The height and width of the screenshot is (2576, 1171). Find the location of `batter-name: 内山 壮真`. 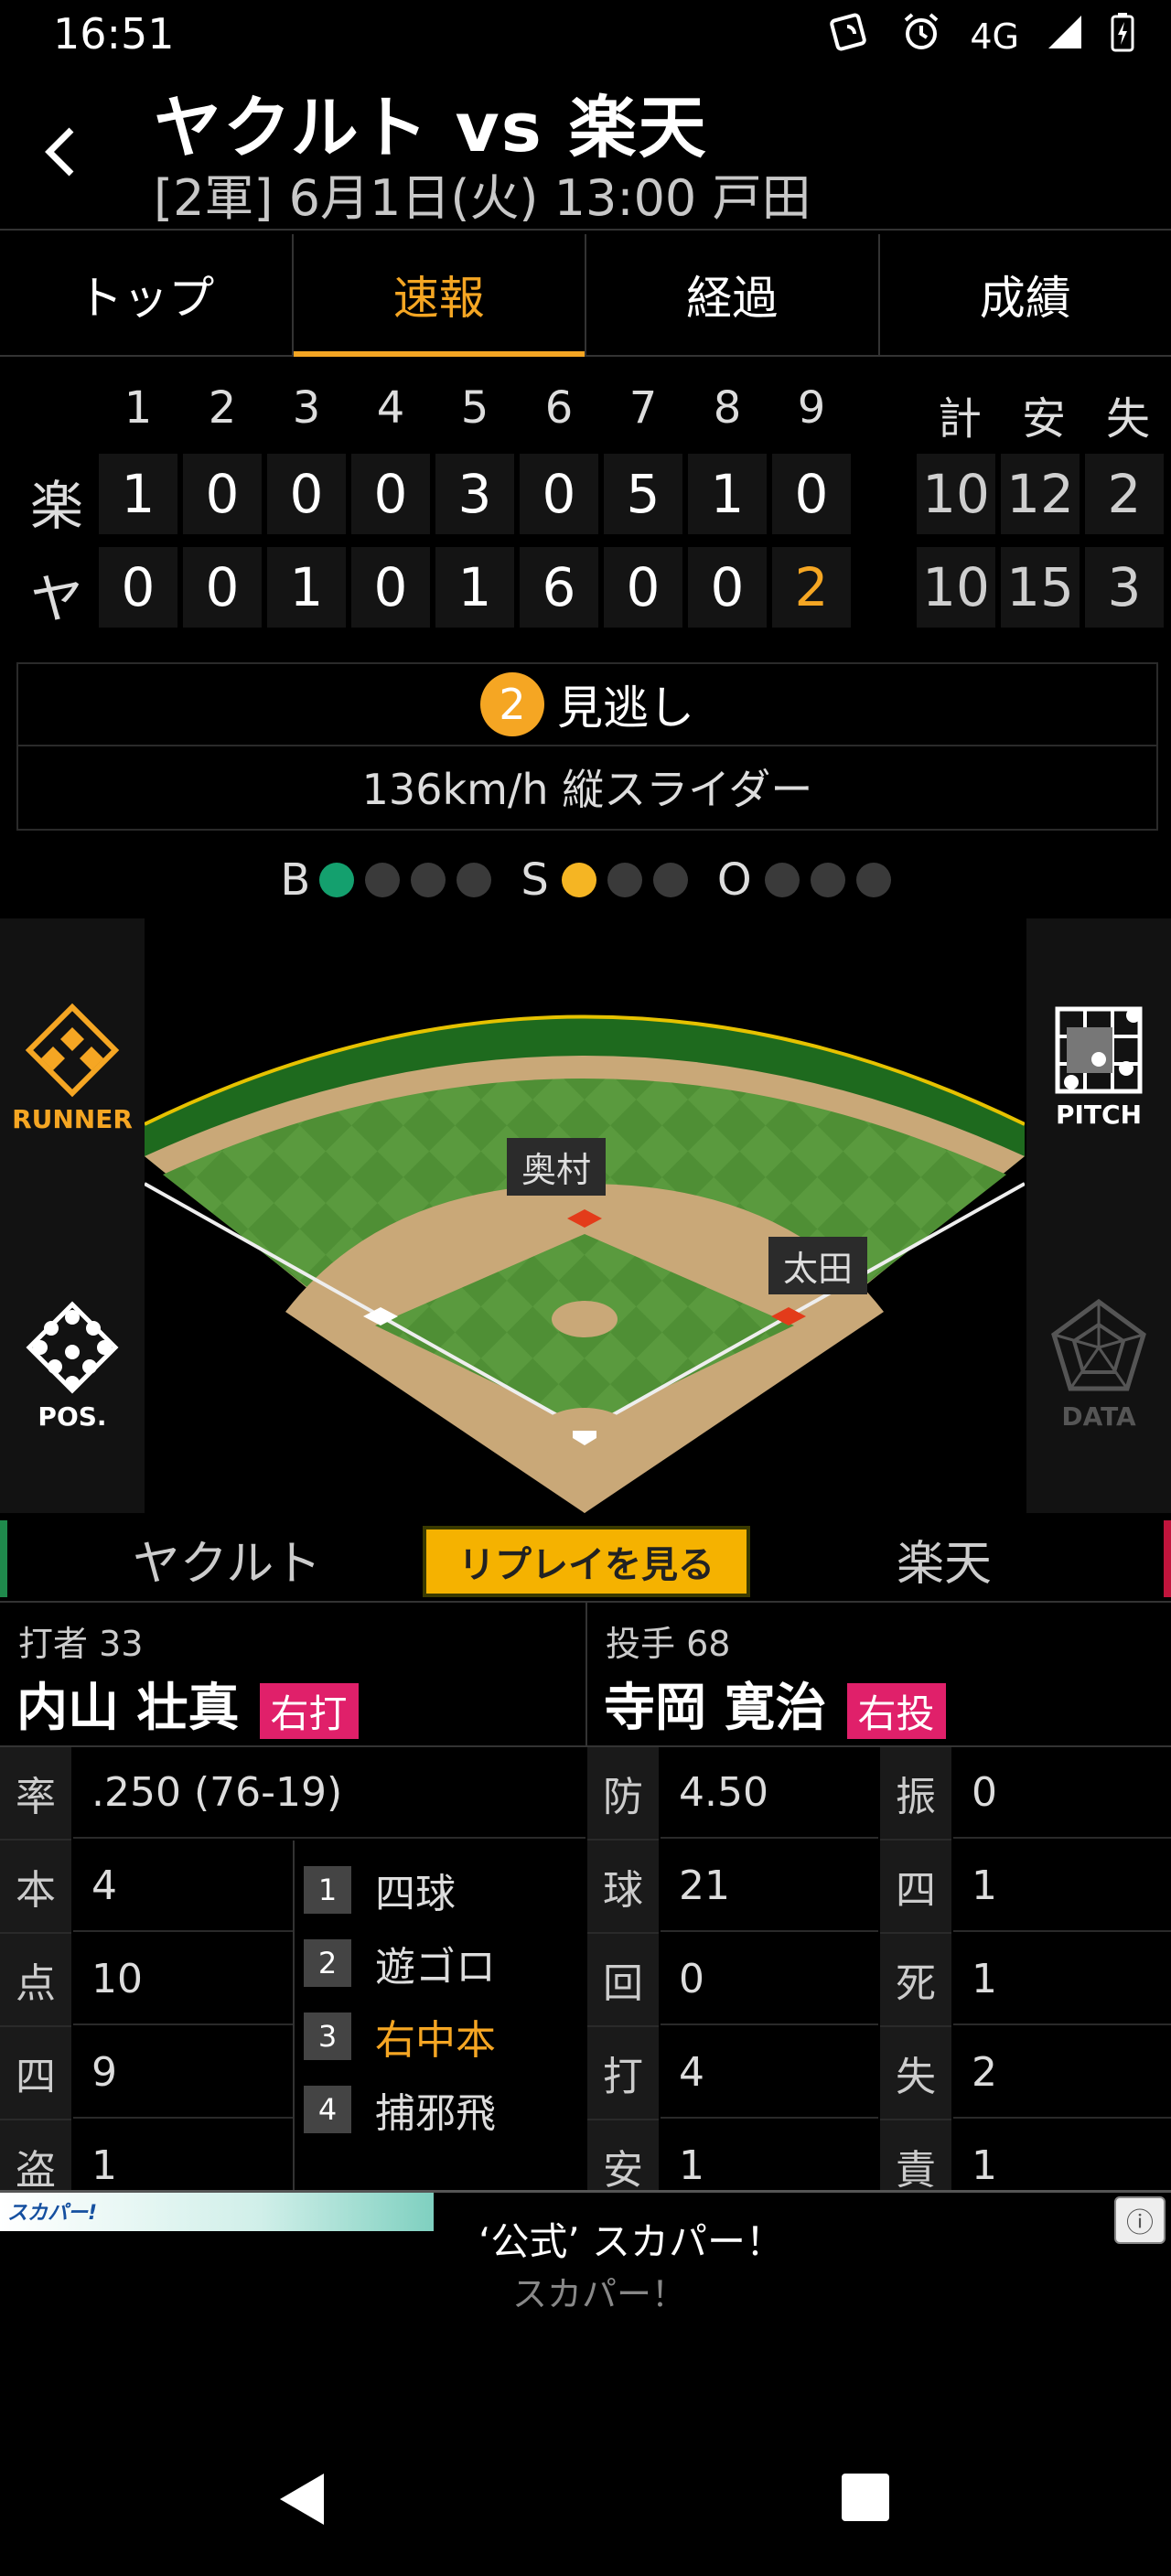

batter-name: 内山 壮真 is located at coordinates (128, 1709).